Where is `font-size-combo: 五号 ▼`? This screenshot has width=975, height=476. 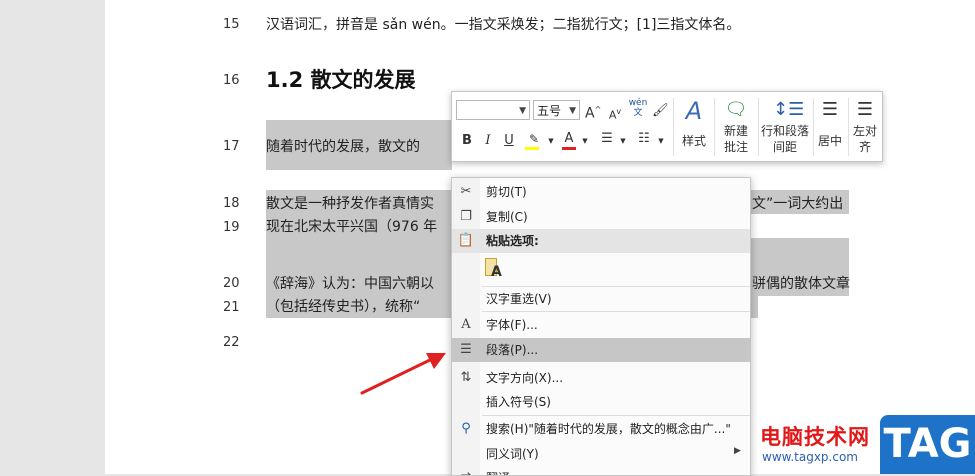
font-size-combo: 五号 ▼ is located at coordinates (556, 110).